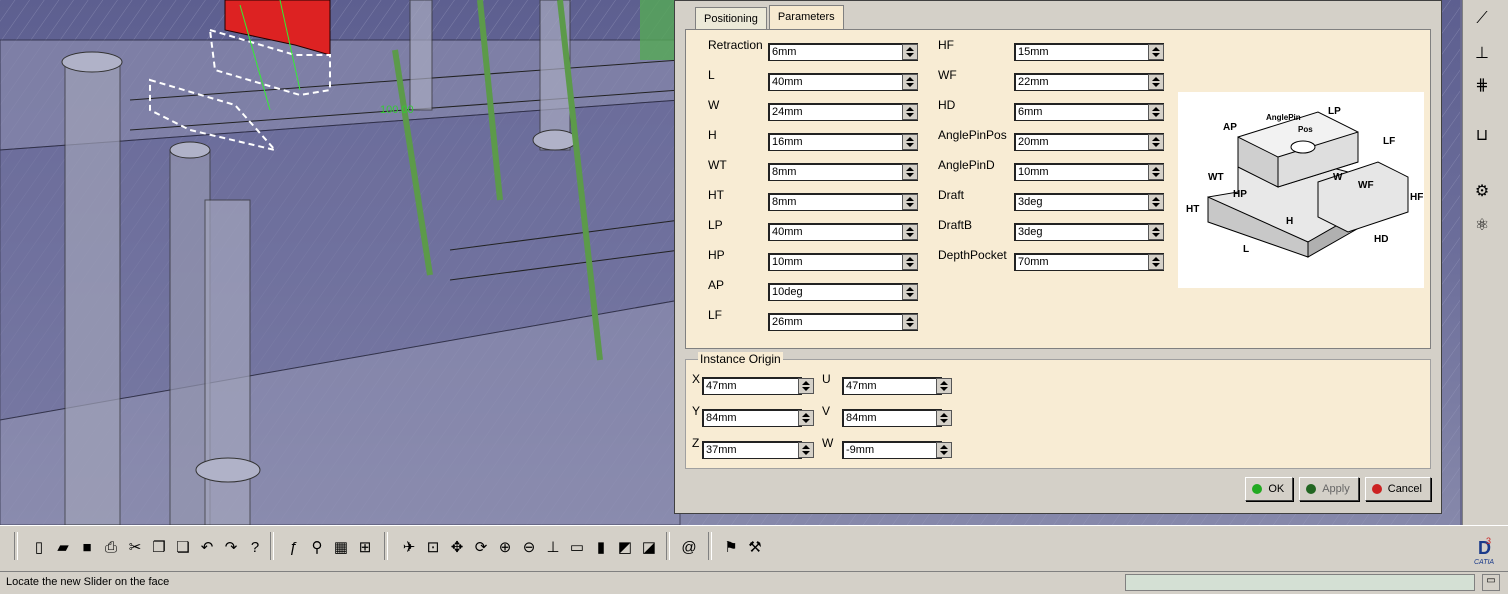 The height and width of the screenshot is (594, 1508). What do you see at coordinates (1491, 582) in the screenshot?
I see `power-input-icon: ▭` at bounding box center [1491, 582].